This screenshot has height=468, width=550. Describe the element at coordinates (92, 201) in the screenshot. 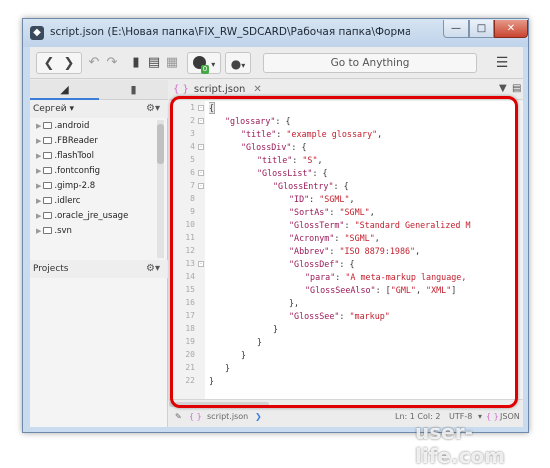

I see `list-item: ▶ .idlerc` at that location.